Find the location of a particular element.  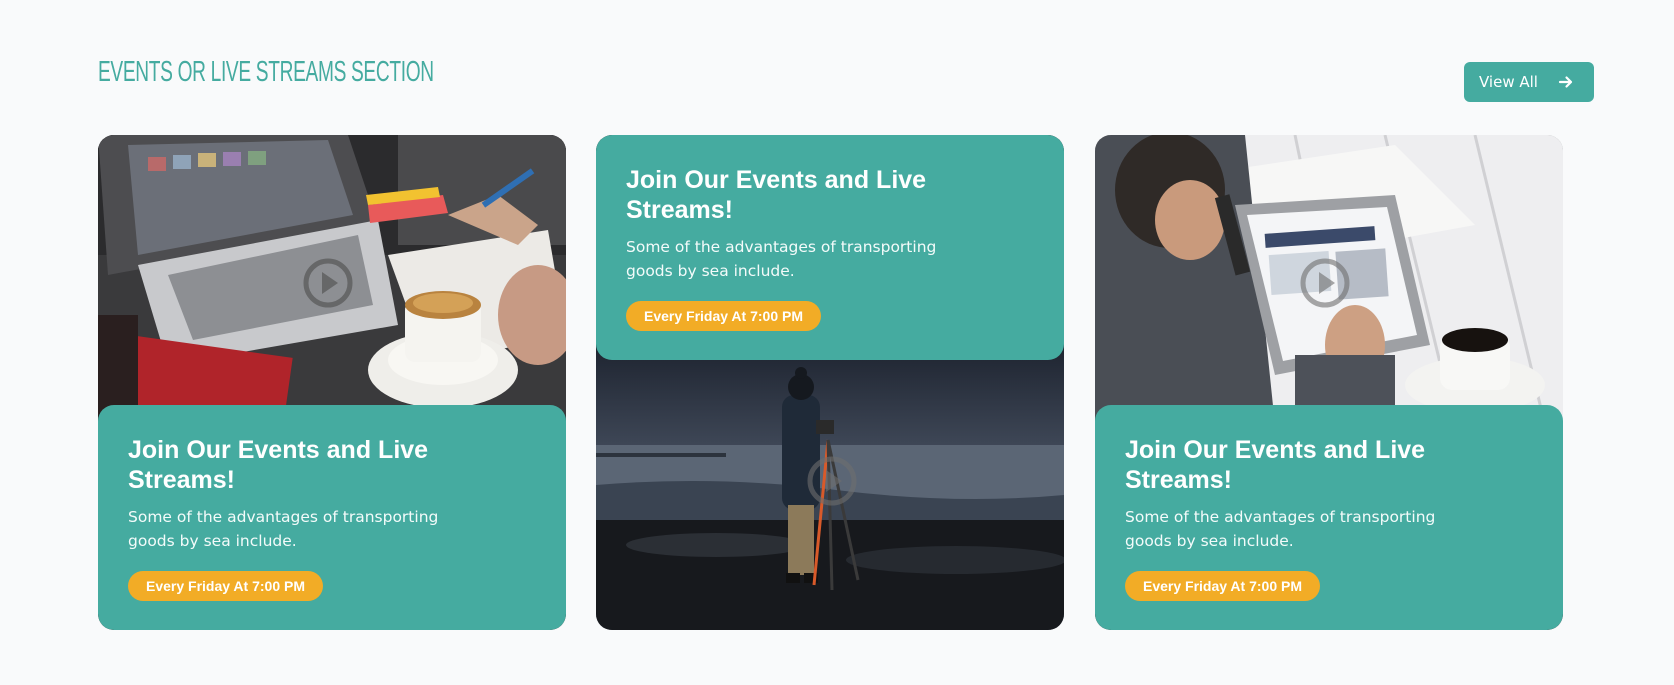

view-all-label: View All is located at coordinates (1508, 82).